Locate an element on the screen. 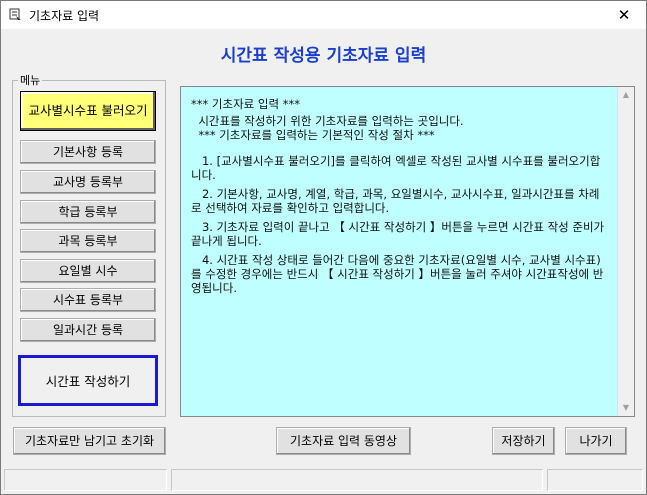 This screenshot has height=495, width=647. close-icon: ✕ is located at coordinates (624, 15).